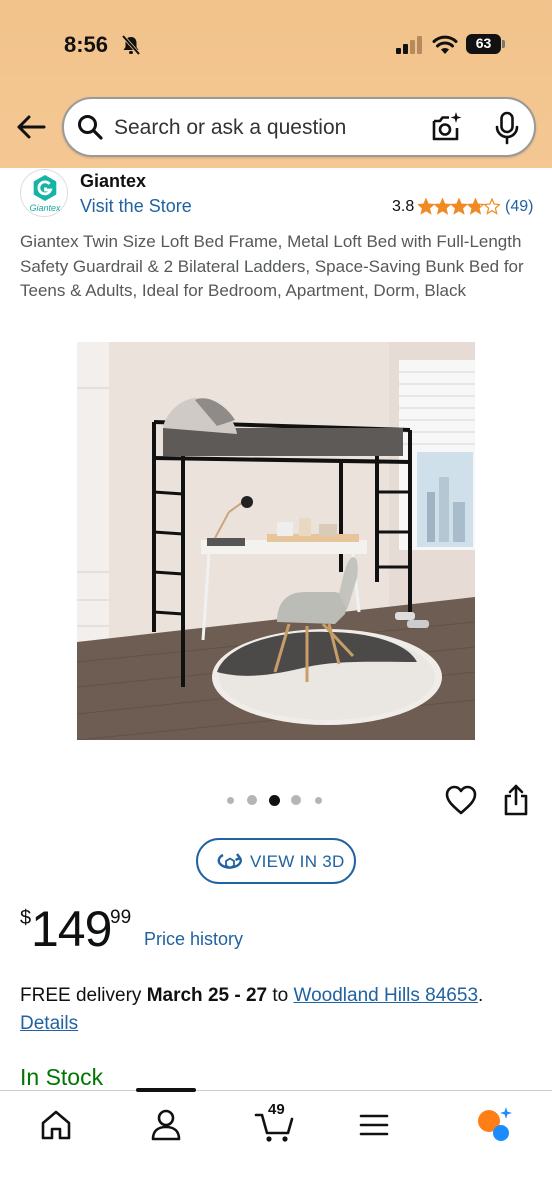 This screenshot has width=552, height=1200. Describe the element at coordinates (516, 800) in the screenshot. I see `share-icon` at that location.